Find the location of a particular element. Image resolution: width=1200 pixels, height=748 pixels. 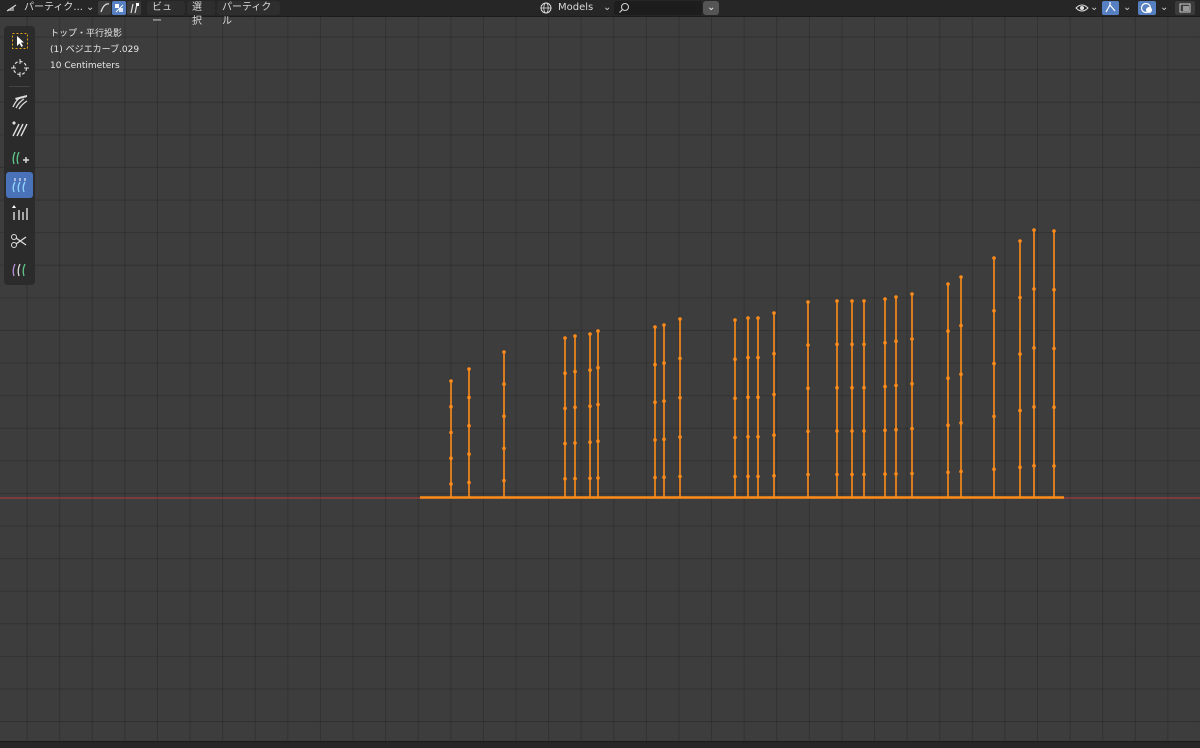

tool-length is located at coordinates (19, 185).